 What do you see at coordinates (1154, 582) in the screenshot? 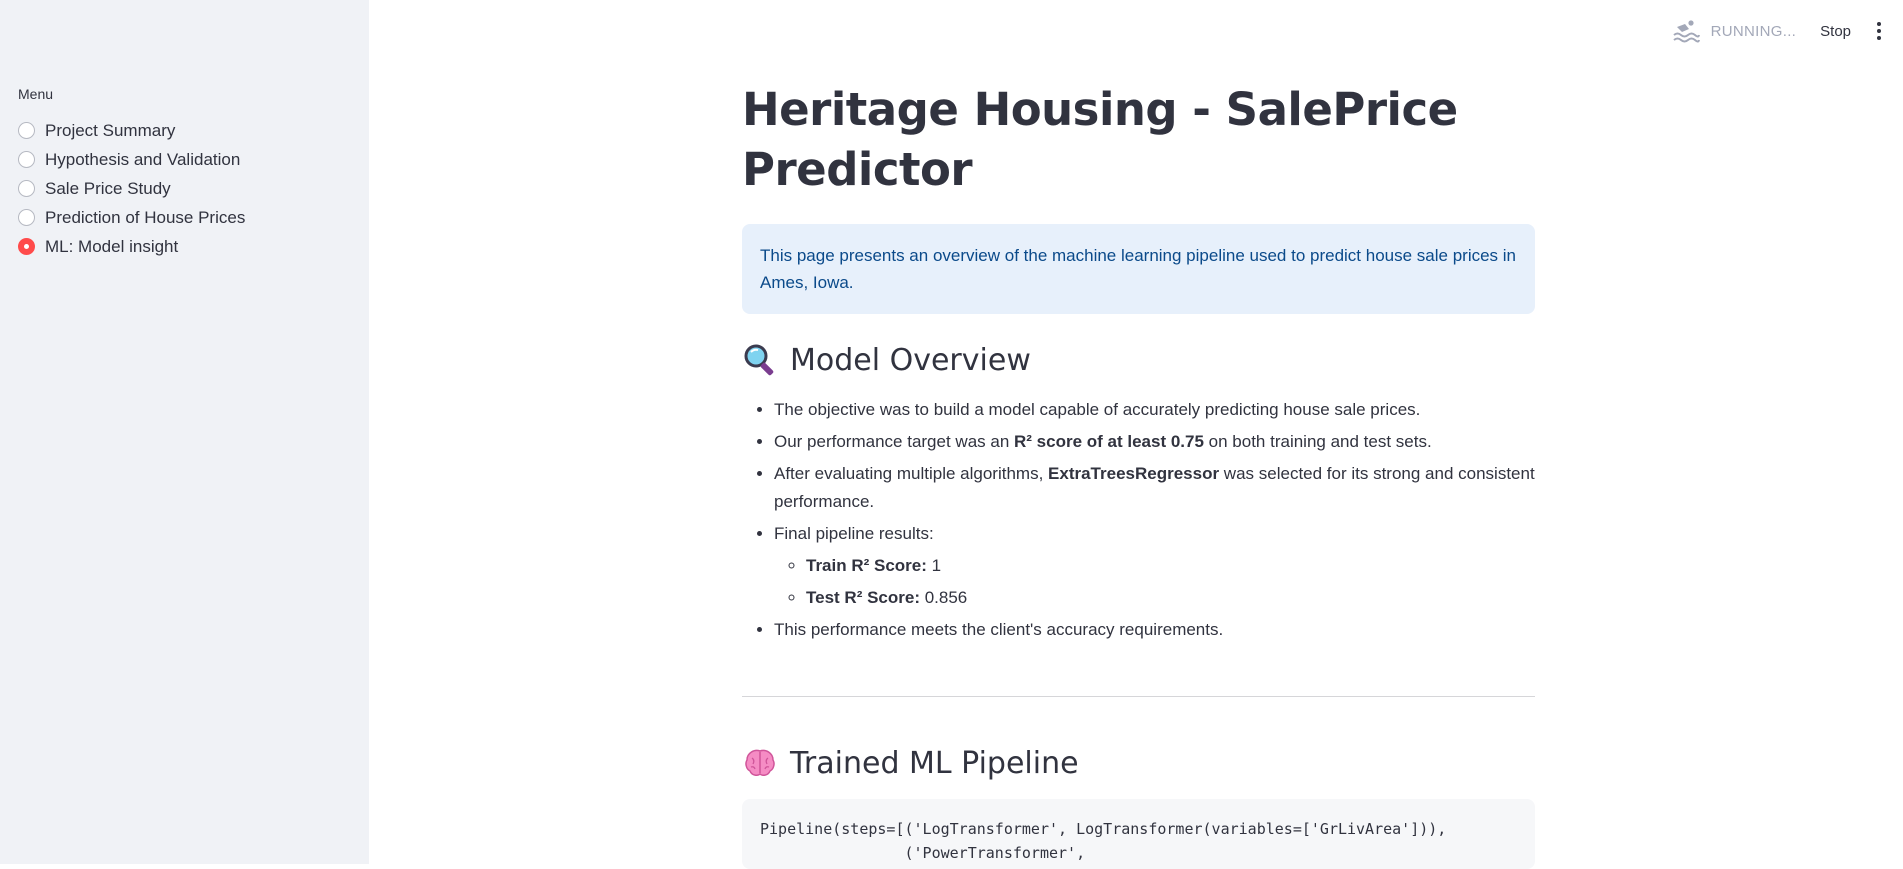
I see `results-sublist: Train R² Score: 1 Test R² Score: 0.856` at bounding box center [1154, 582].